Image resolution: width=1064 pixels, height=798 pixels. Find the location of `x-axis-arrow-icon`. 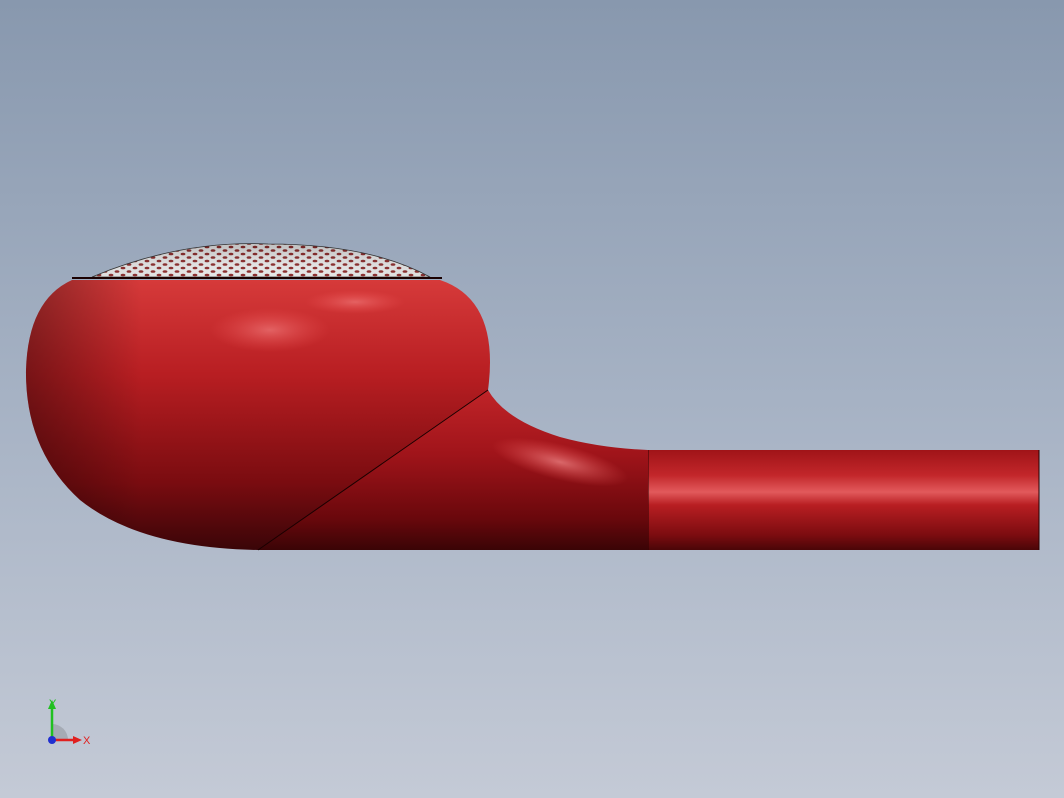

x-axis-arrow-icon is located at coordinates (77, 740).